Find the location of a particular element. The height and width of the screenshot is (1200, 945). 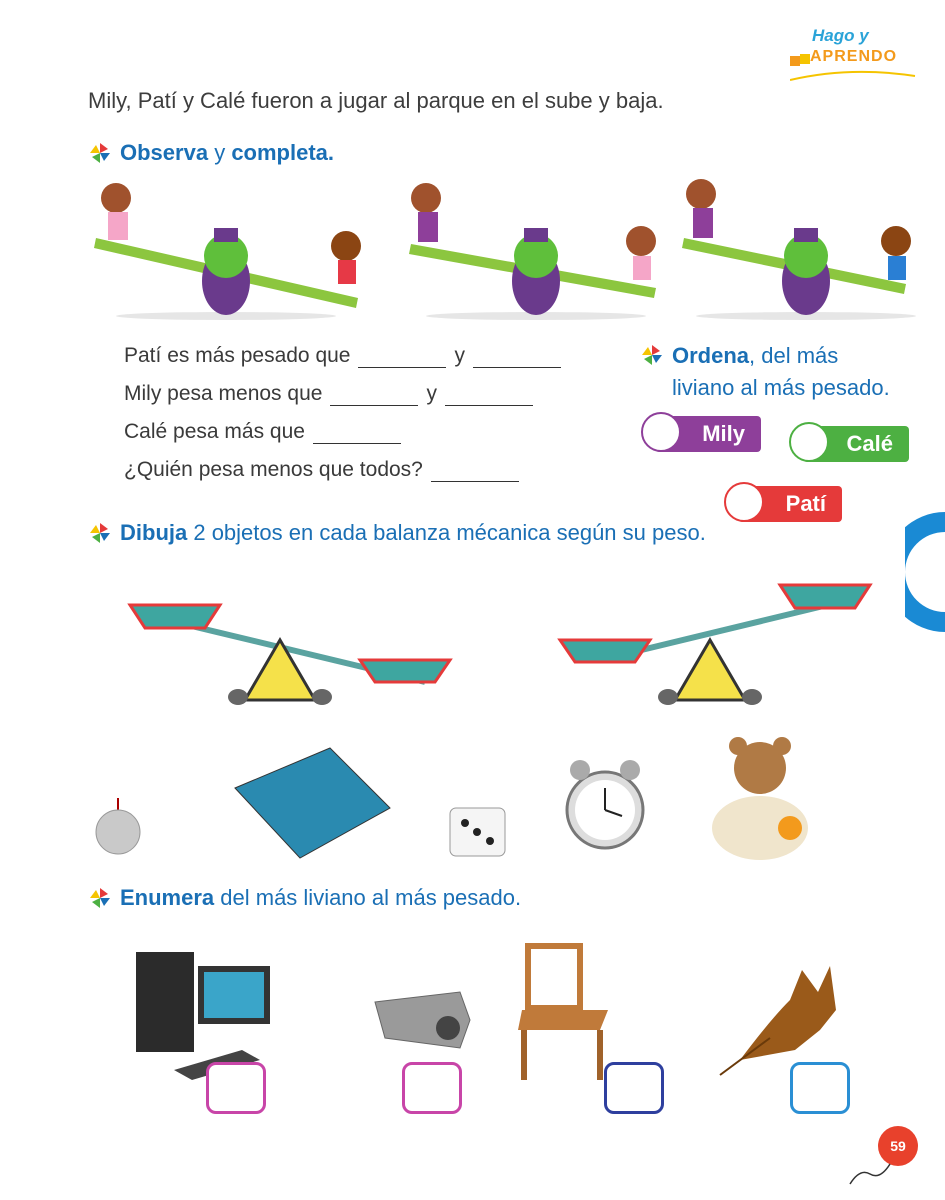

teddy-bear is located at coordinates (760, 798).